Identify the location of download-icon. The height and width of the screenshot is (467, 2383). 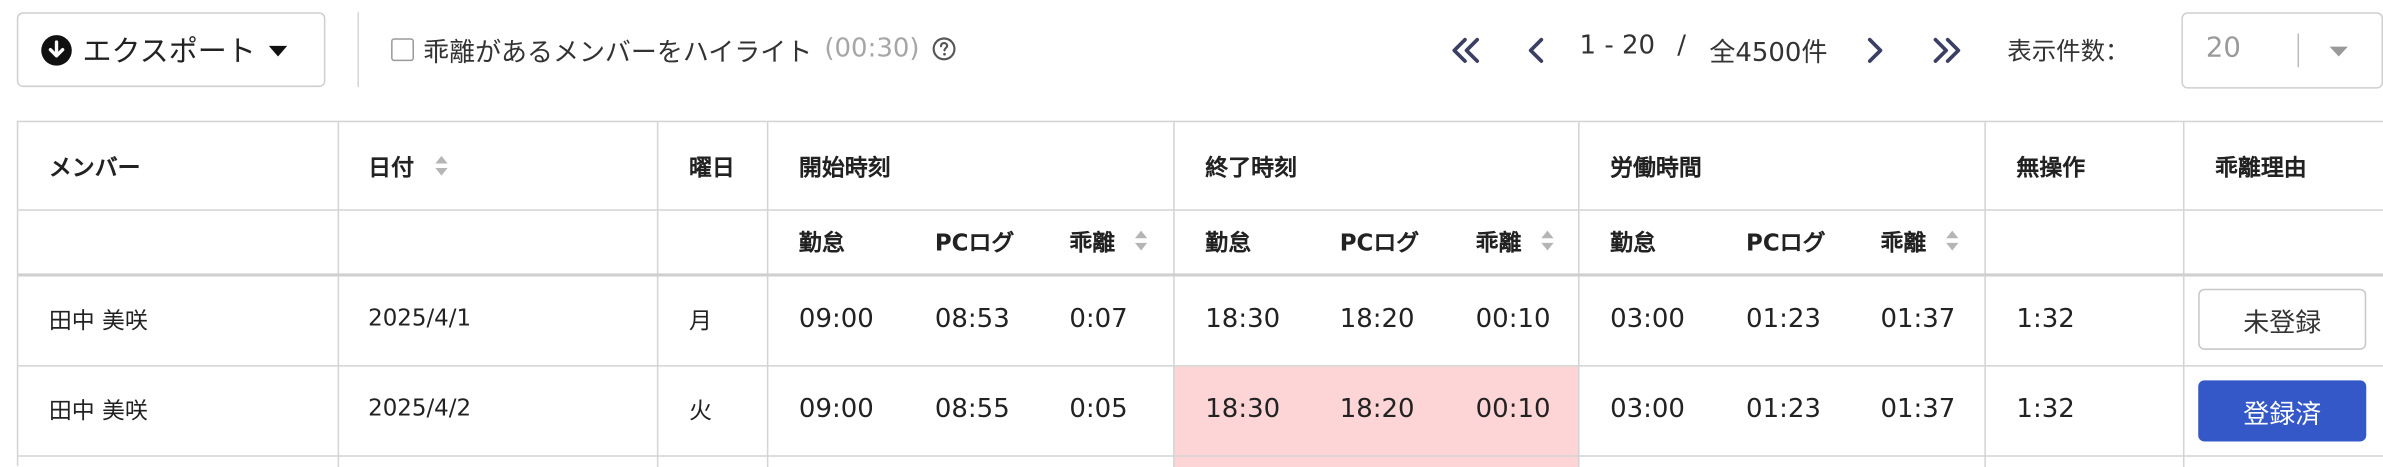
(56, 49).